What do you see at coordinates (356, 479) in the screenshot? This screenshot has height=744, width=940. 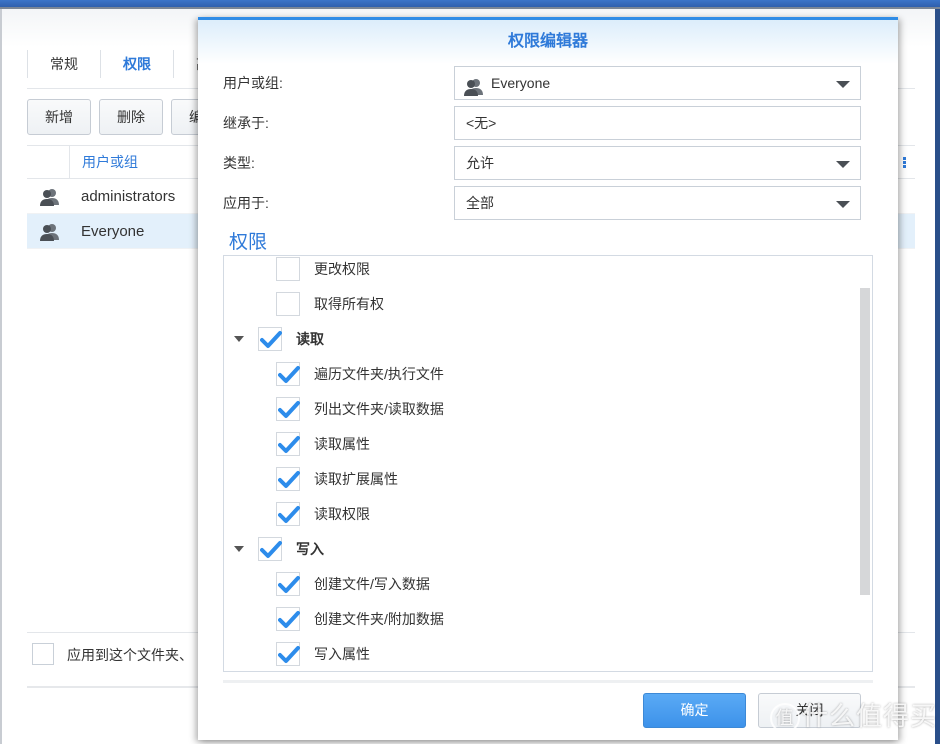 I see `permission-label: 读取扩展属性` at bounding box center [356, 479].